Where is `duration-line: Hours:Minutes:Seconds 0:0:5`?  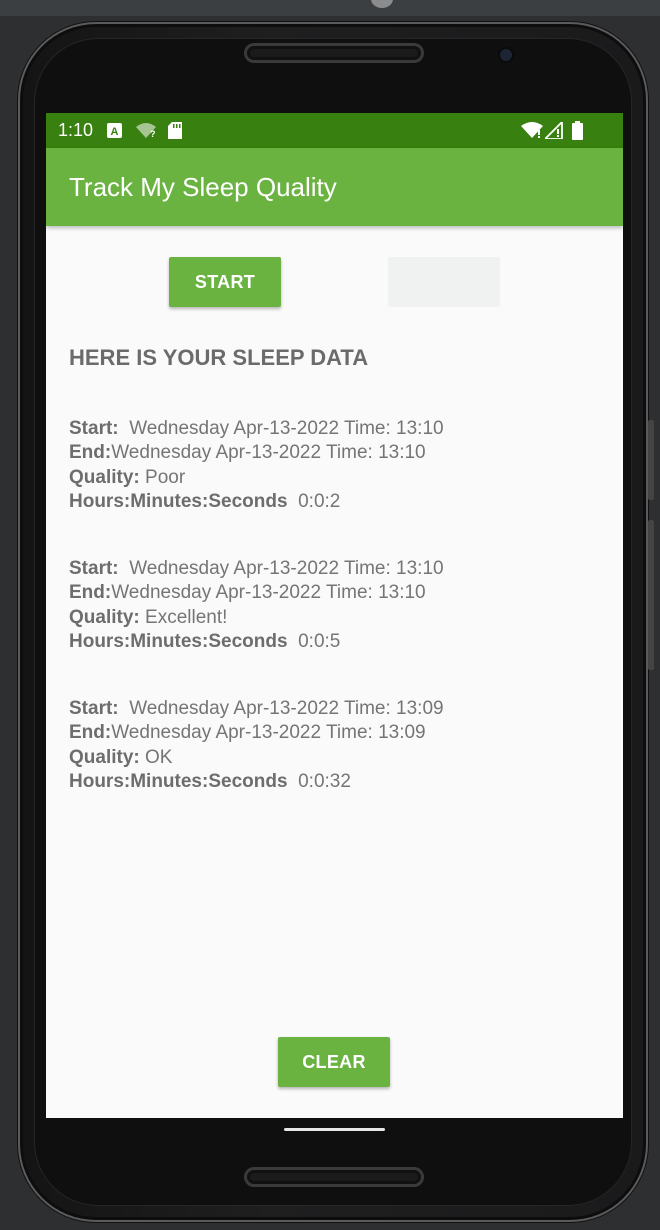
duration-line: Hours:Minutes:Seconds 0:0:5 is located at coordinates (339, 642).